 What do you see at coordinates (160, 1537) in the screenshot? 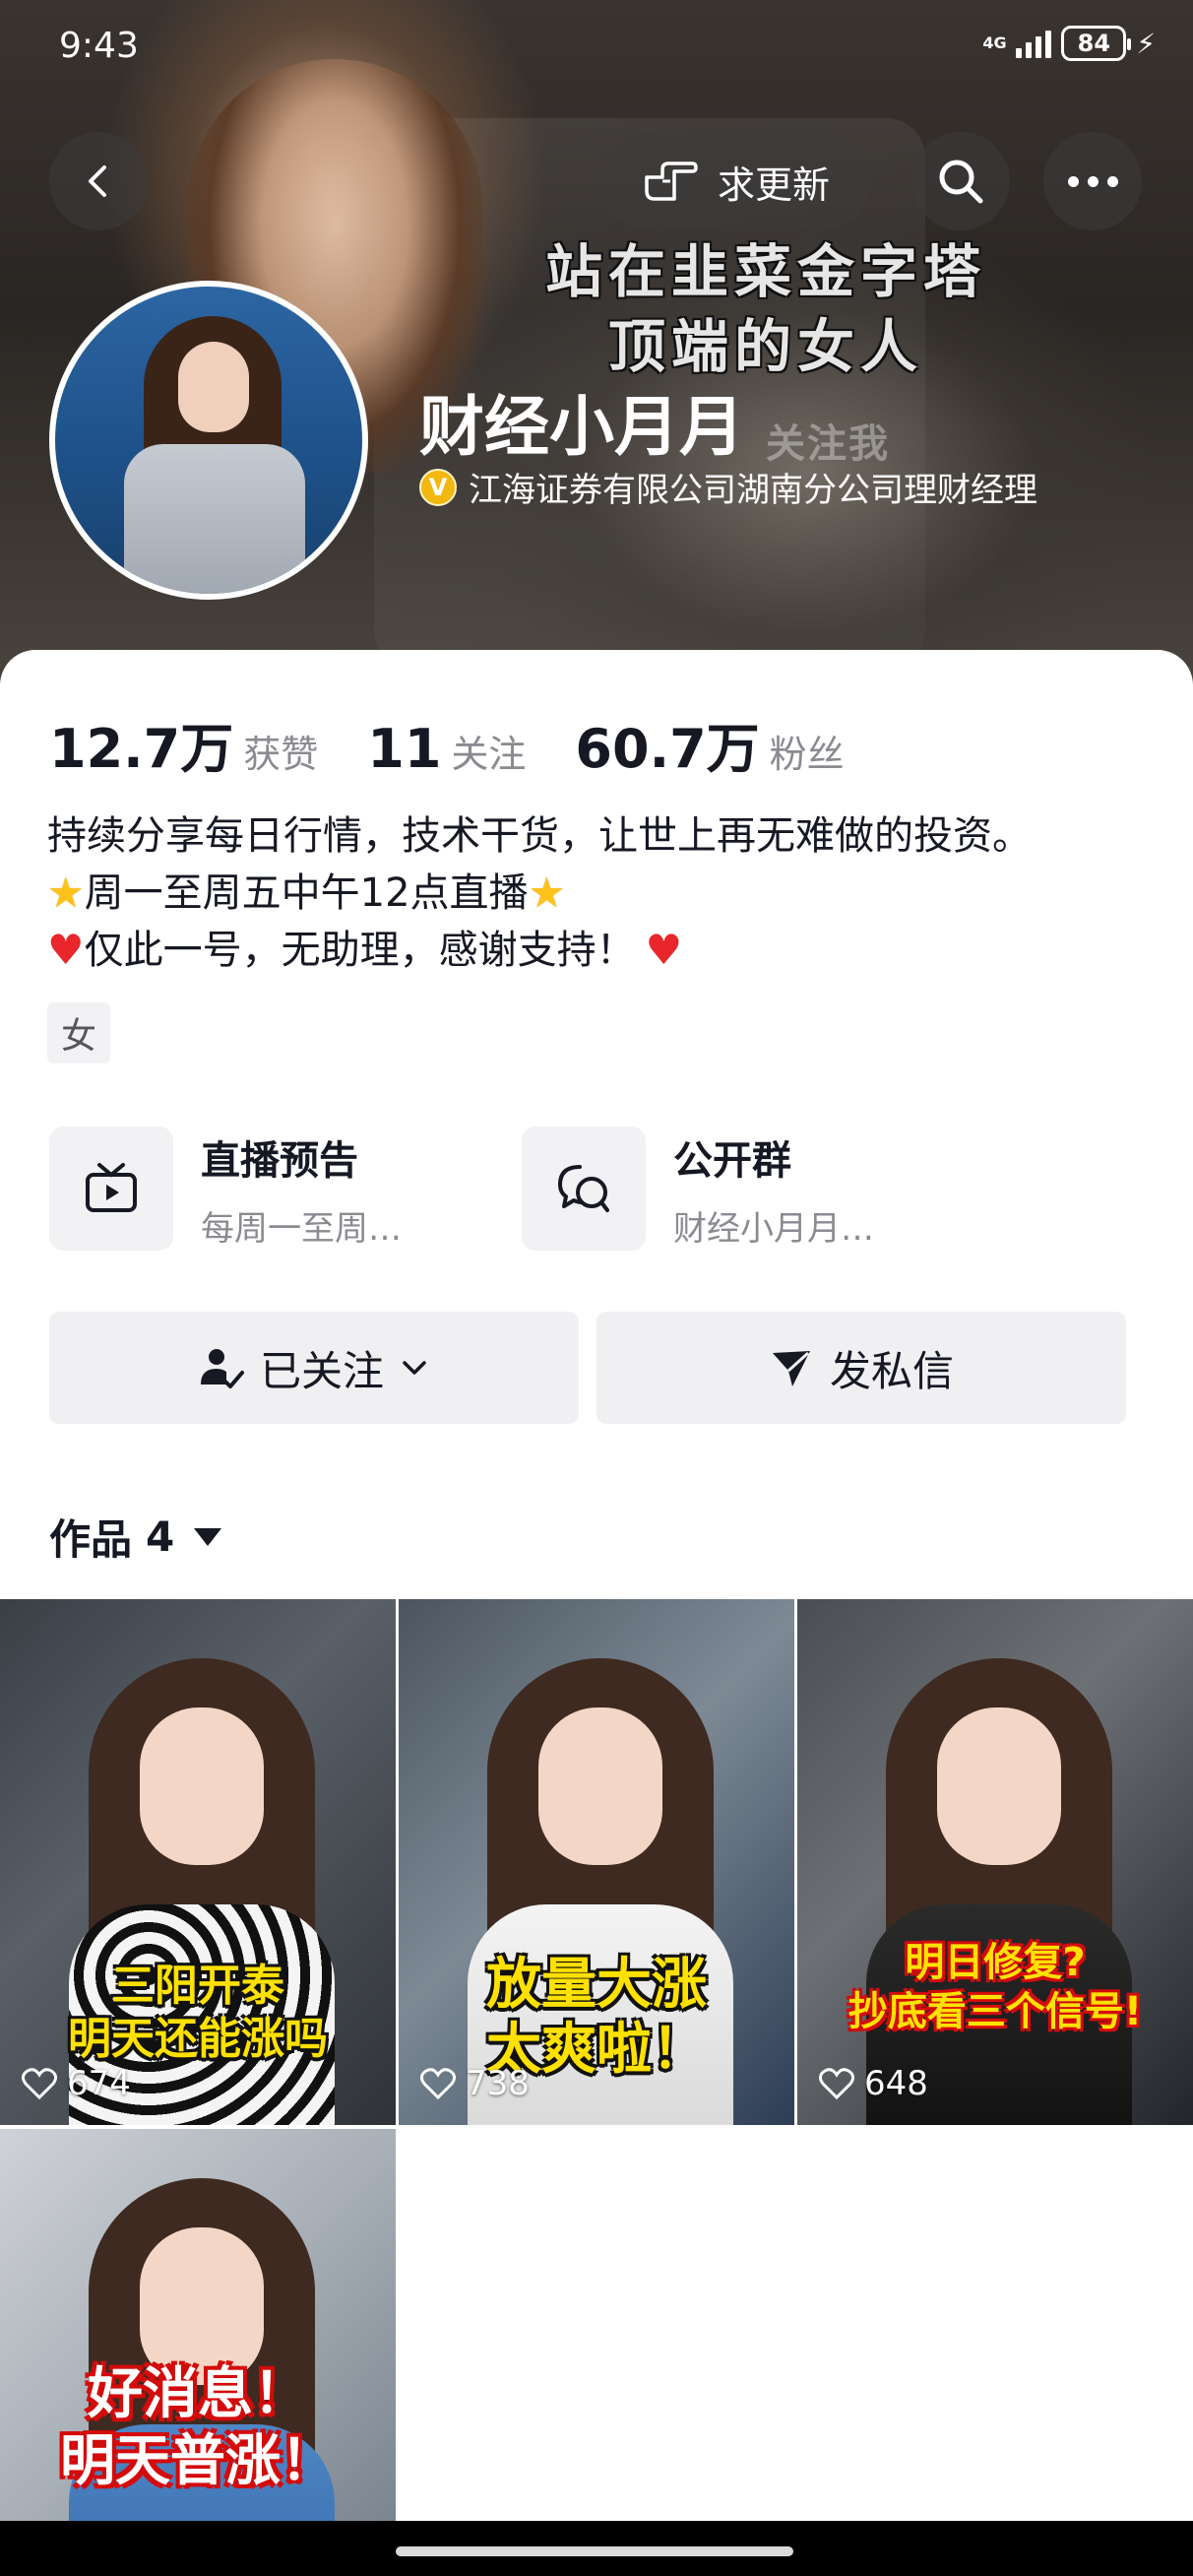
I see `works-count: 4` at bounding box center [160, 1537].